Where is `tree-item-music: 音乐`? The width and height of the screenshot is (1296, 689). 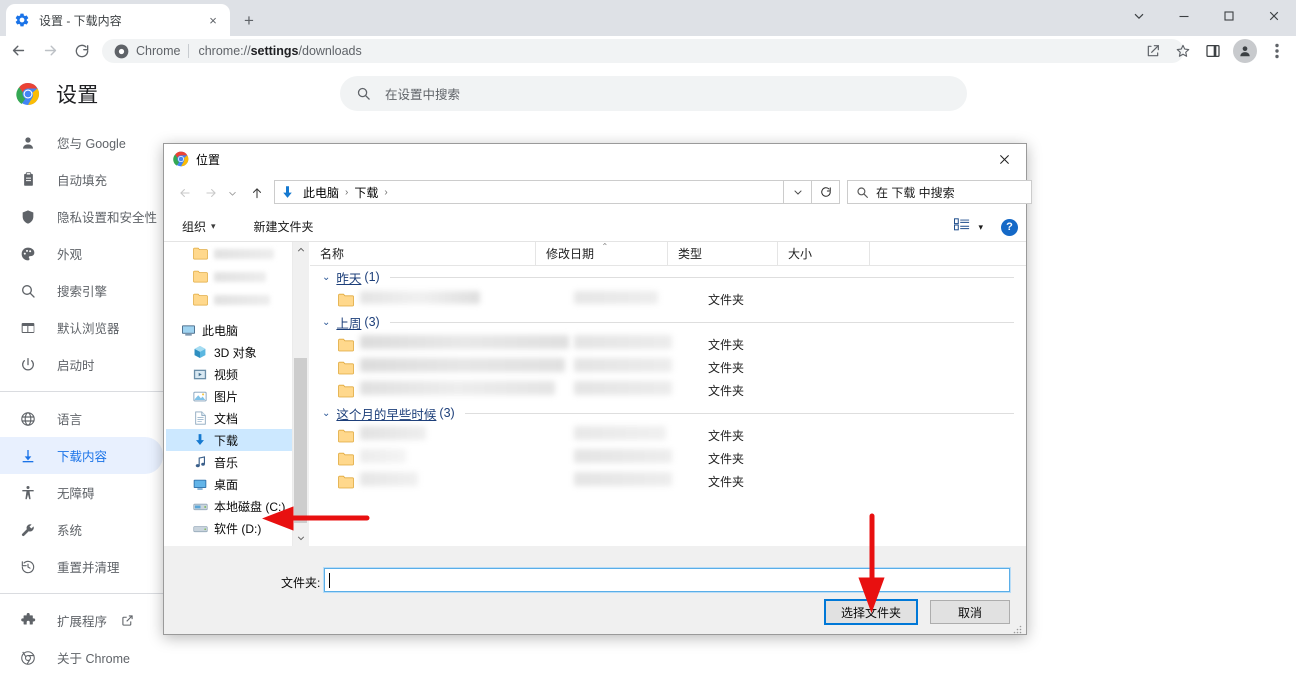 tree-item-music: 音乐 is located at coordinates (229, 462).